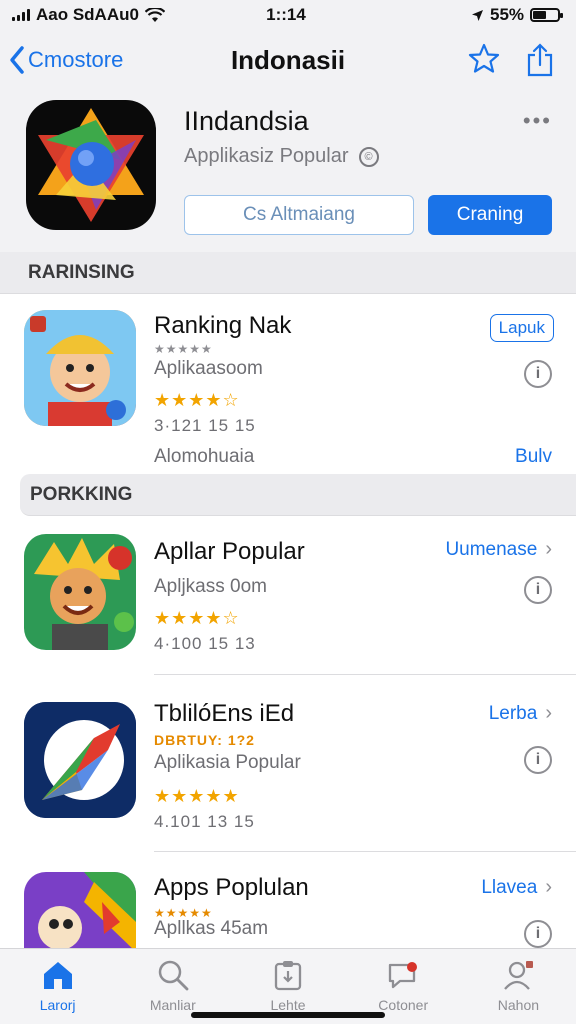 This screenshot has width=576, height=1024. Describe the element at coordinates (533, 457) in the screenshot. I see `row-footer-link: Bulv` at that location.